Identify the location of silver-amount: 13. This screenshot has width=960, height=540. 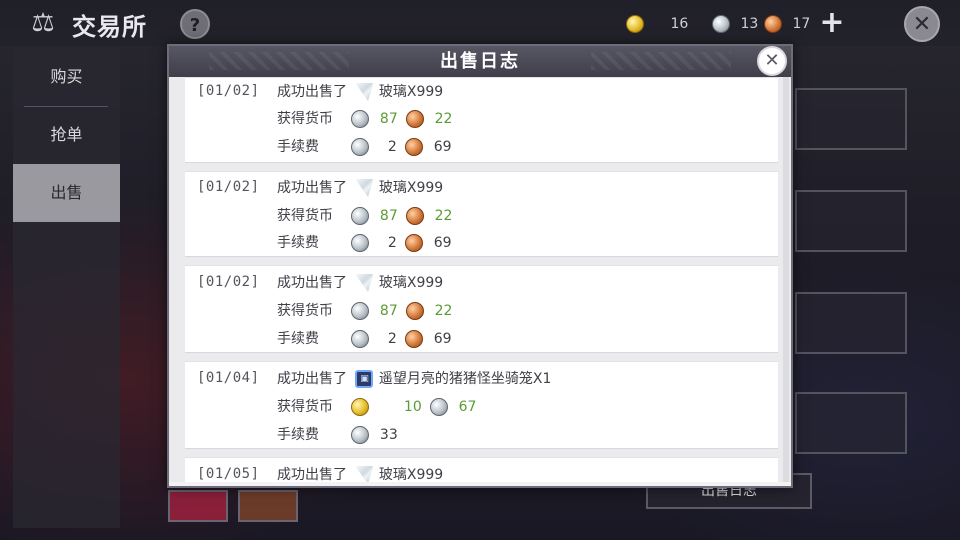
(749, 24).